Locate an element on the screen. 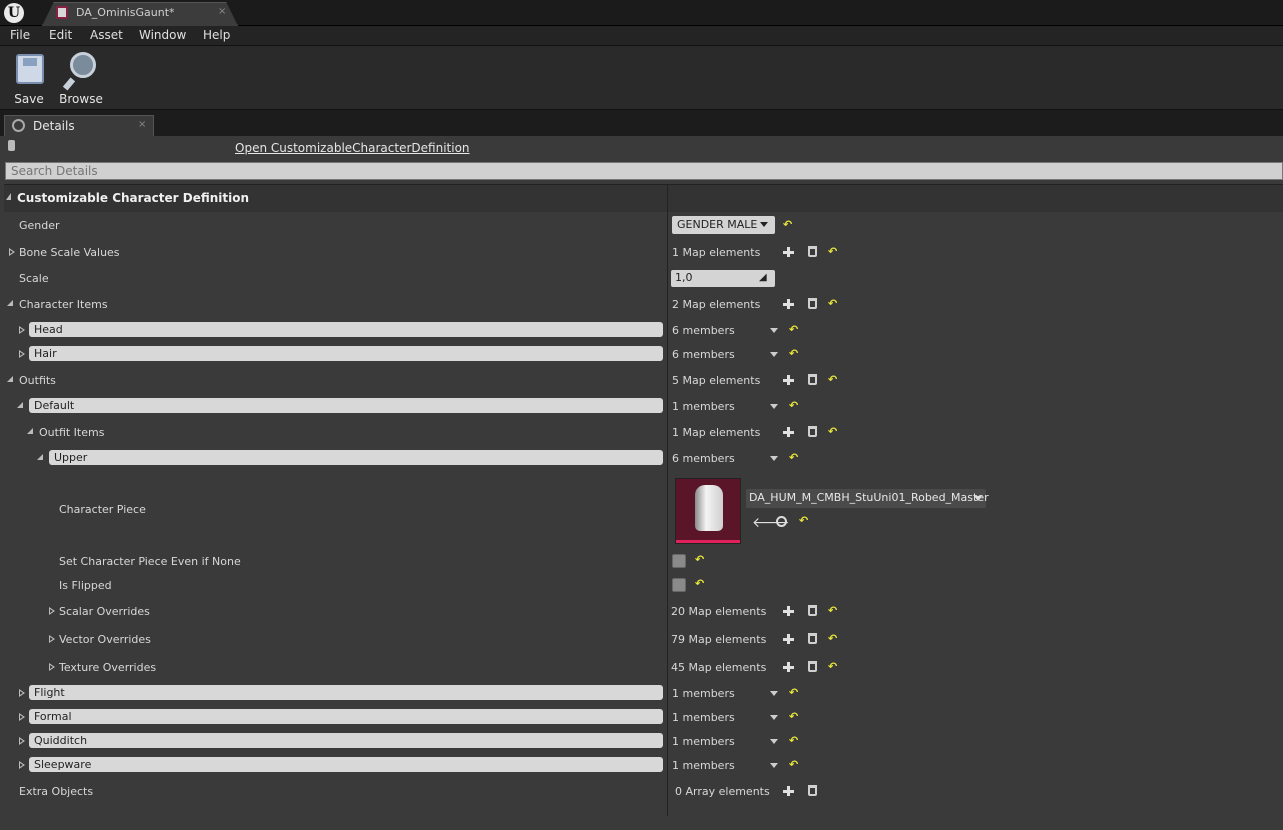  set-piece-none-checkbox is located at coordinates (679, 561).